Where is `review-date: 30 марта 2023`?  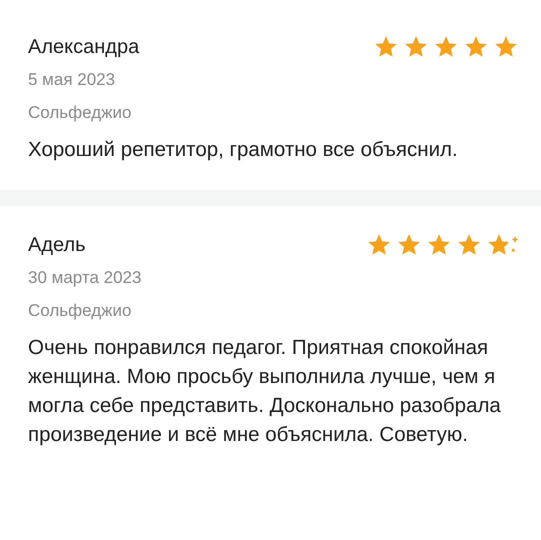
review-date: 30 марта 2023 is located at coordinates (85, 278).